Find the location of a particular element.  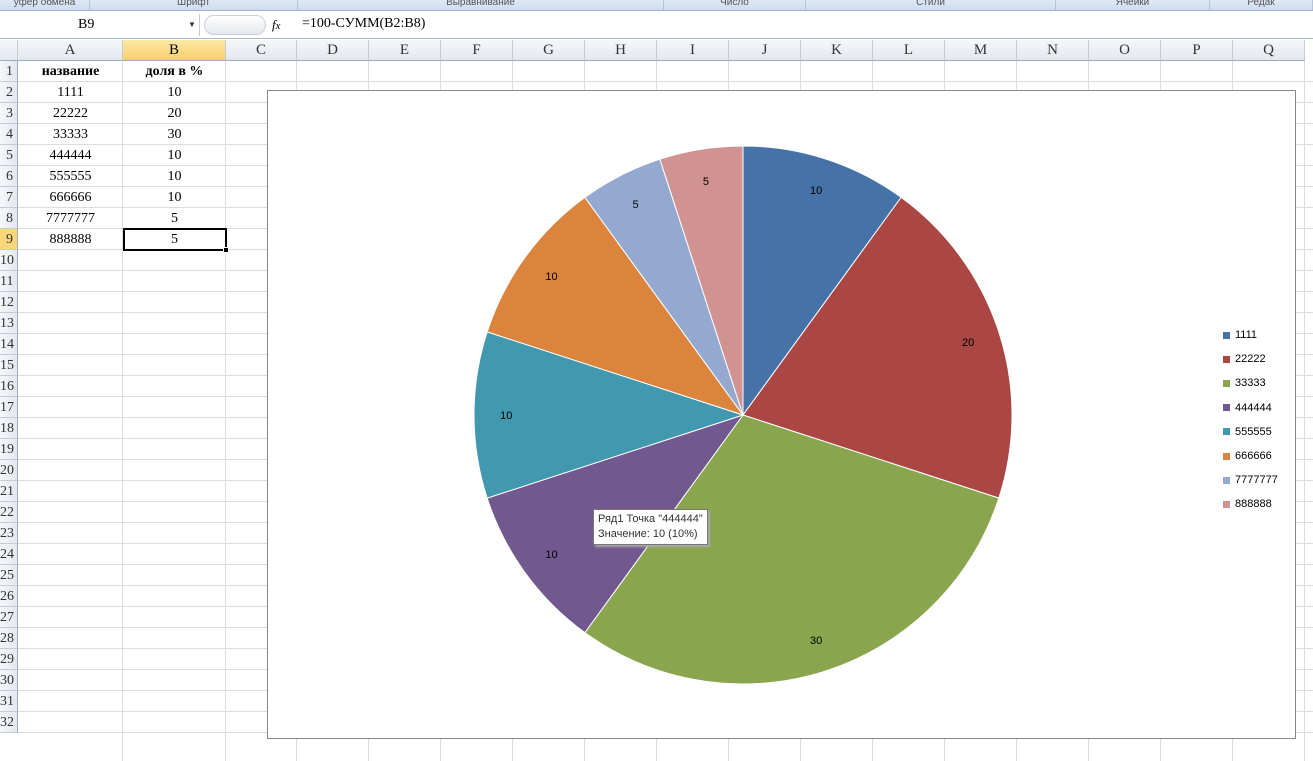

formula-bar-handle is located at coordinates (235, 25).